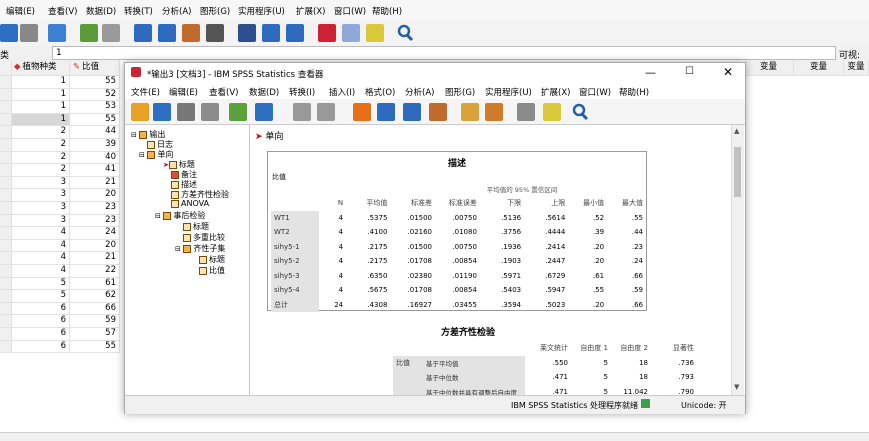  Describe the element at coordinates (41, 132) in the screenshot. I see `cell-species: 2` at that location.